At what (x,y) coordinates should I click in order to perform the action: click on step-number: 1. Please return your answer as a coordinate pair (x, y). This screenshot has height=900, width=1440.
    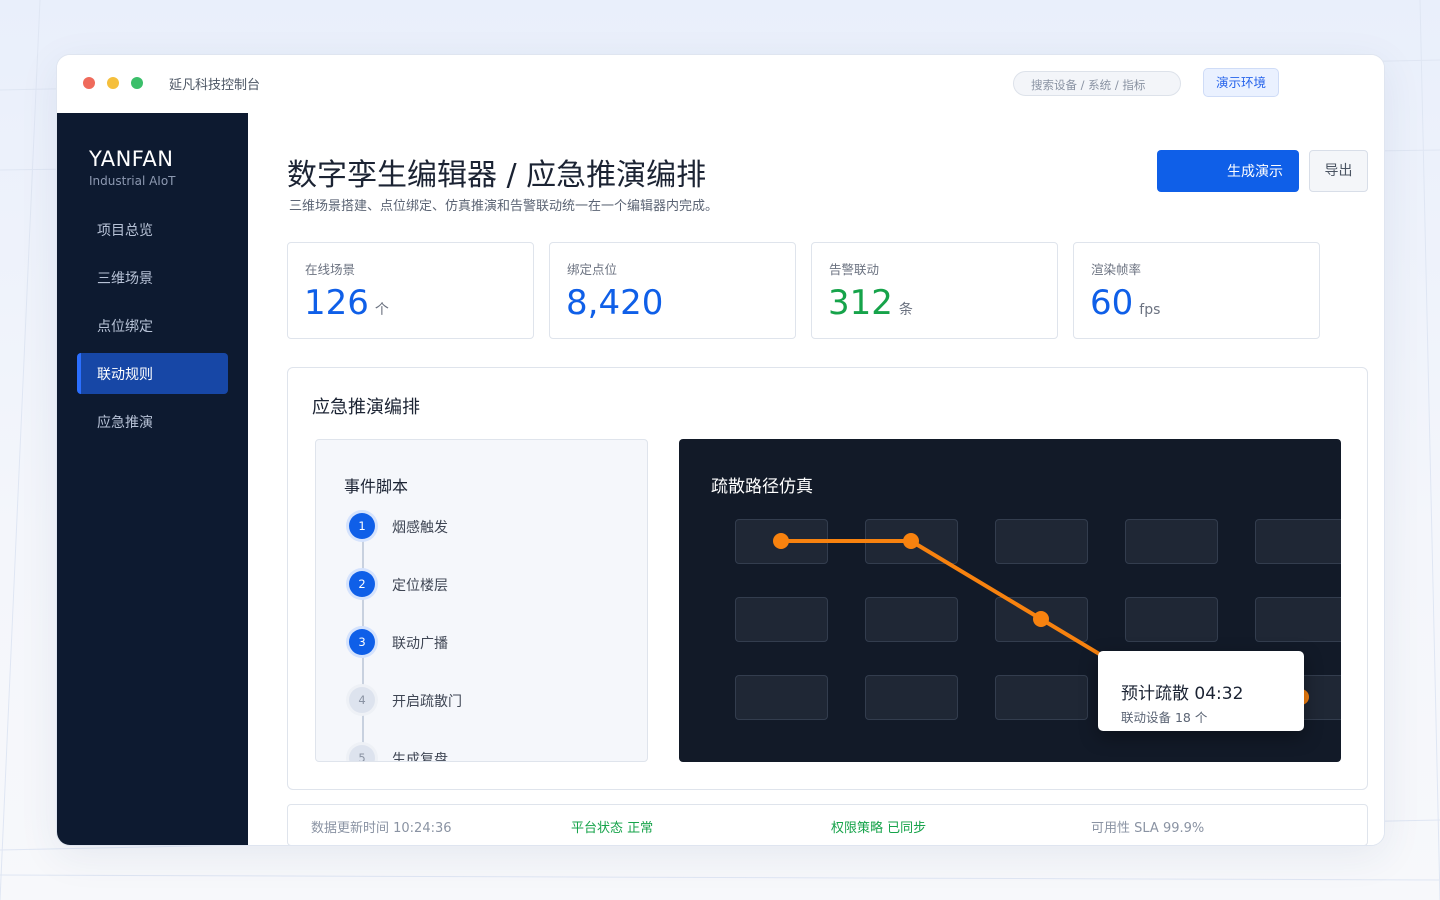
    Looking at the image, I should click on (362, 526).